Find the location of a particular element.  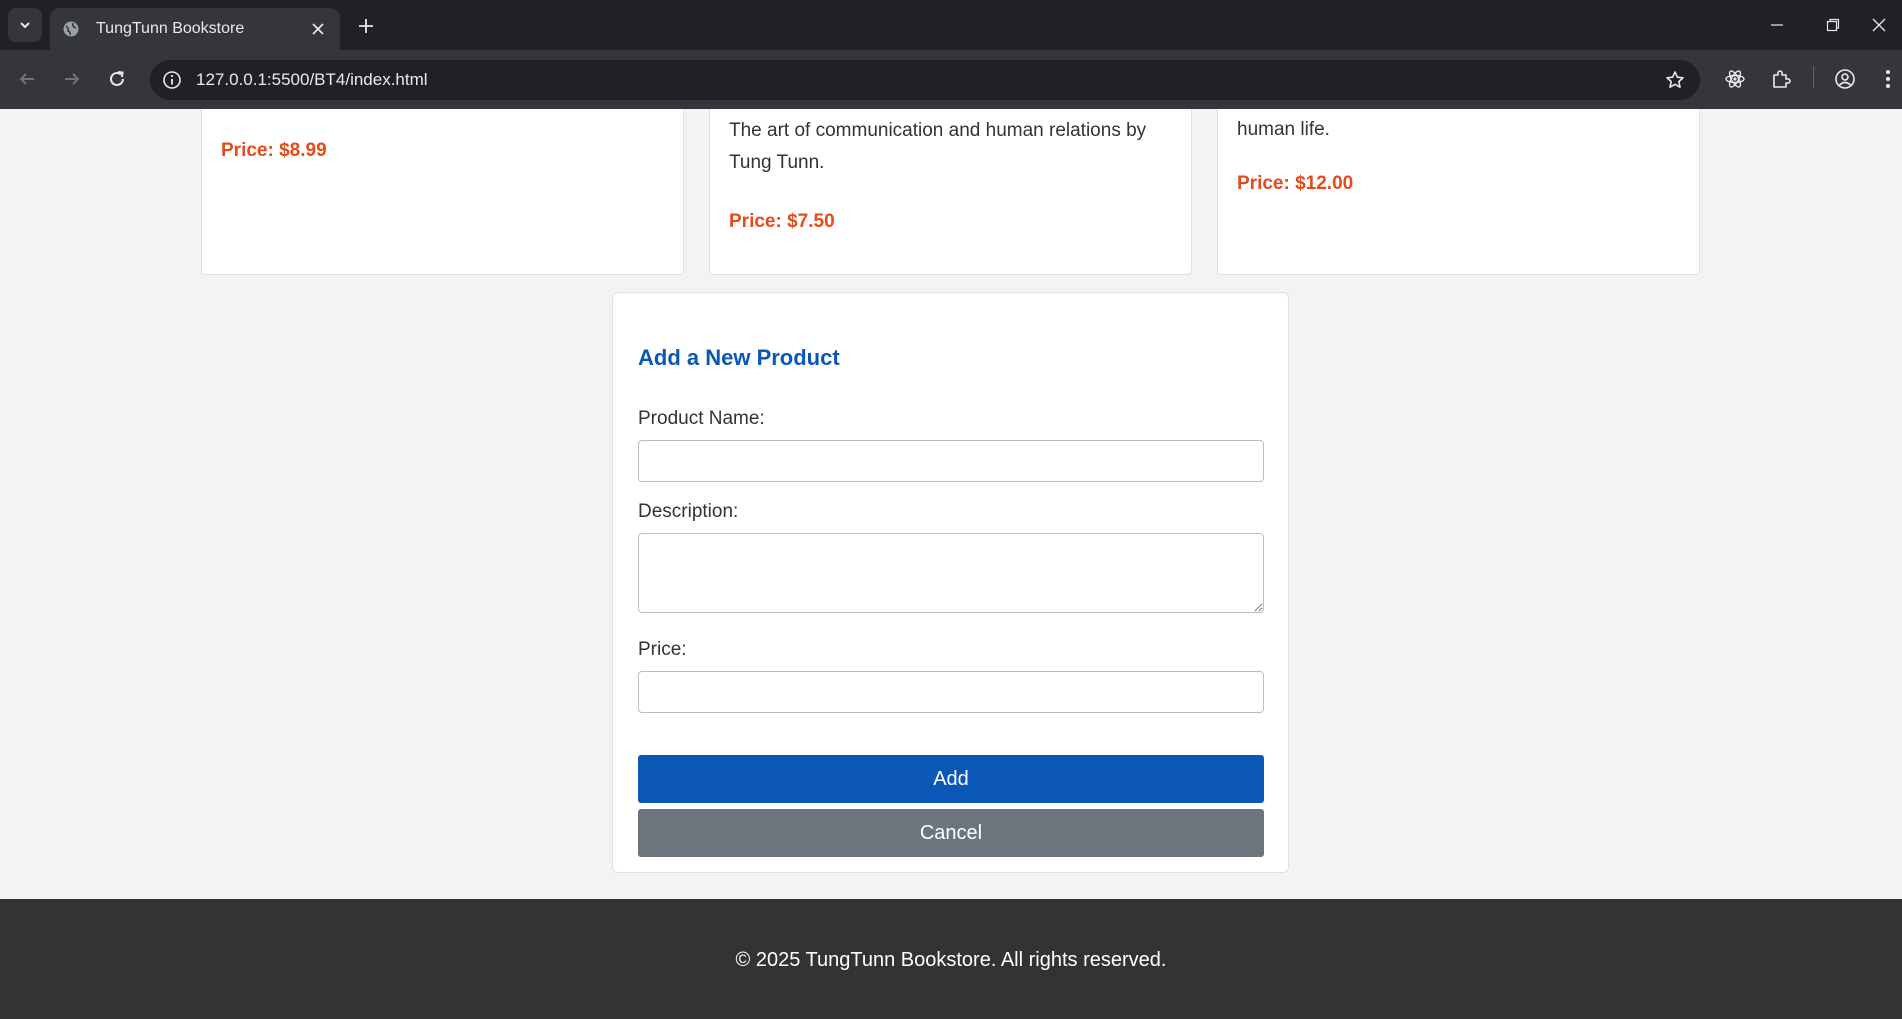

price-input is located at coordinates (951, 692).